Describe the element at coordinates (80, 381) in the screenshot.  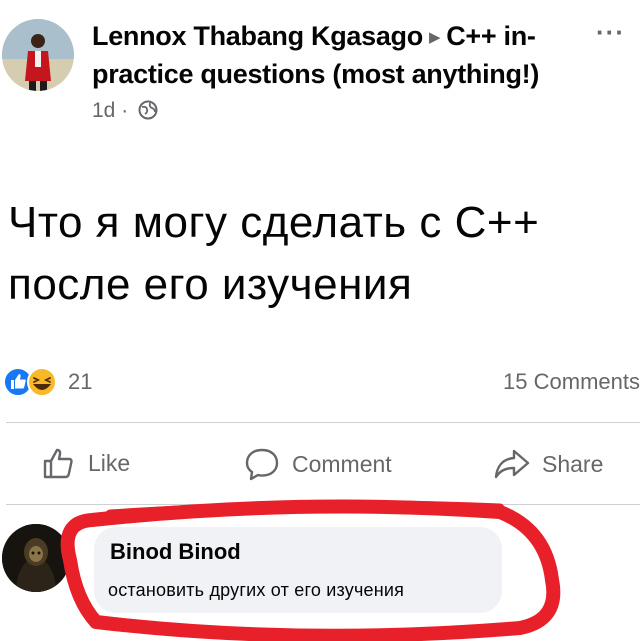
I see `reaction-count: 21` at that location.